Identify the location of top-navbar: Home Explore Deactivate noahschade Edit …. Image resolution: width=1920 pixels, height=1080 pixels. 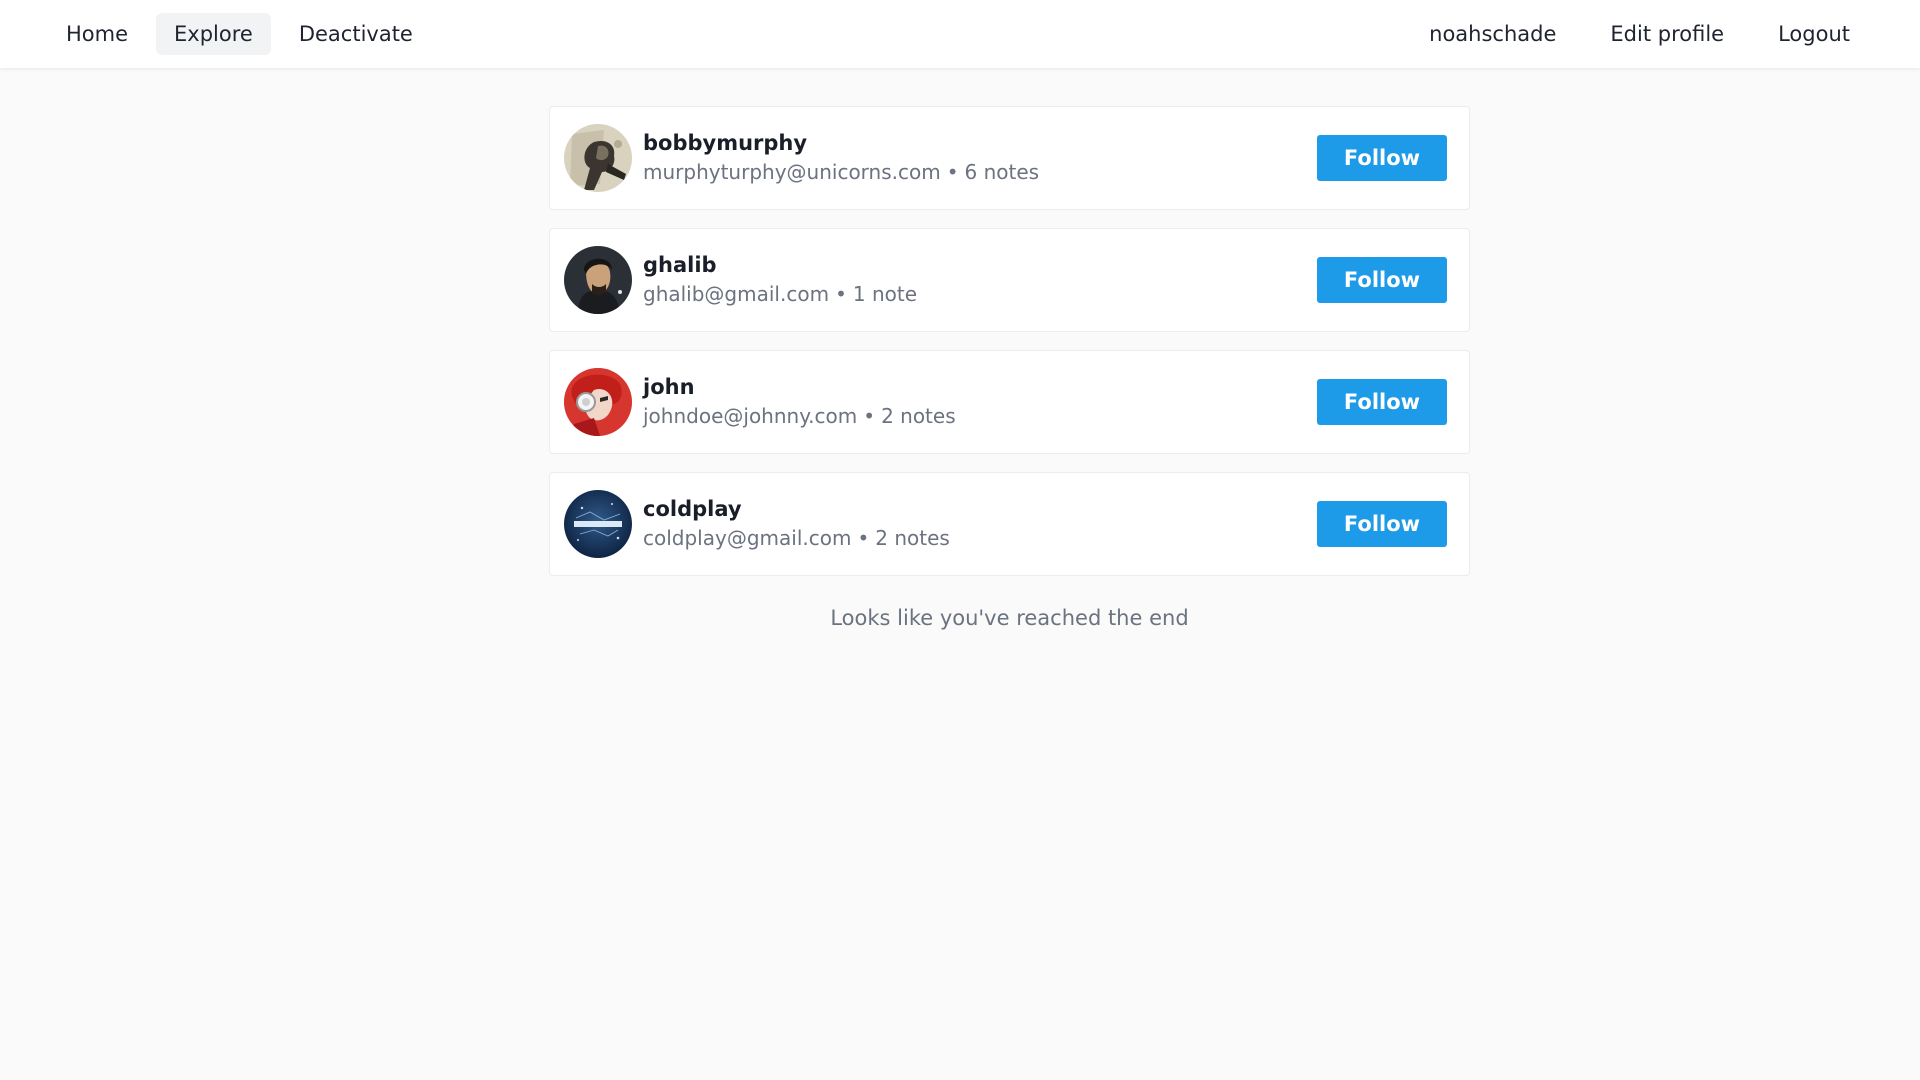
(960, 34).